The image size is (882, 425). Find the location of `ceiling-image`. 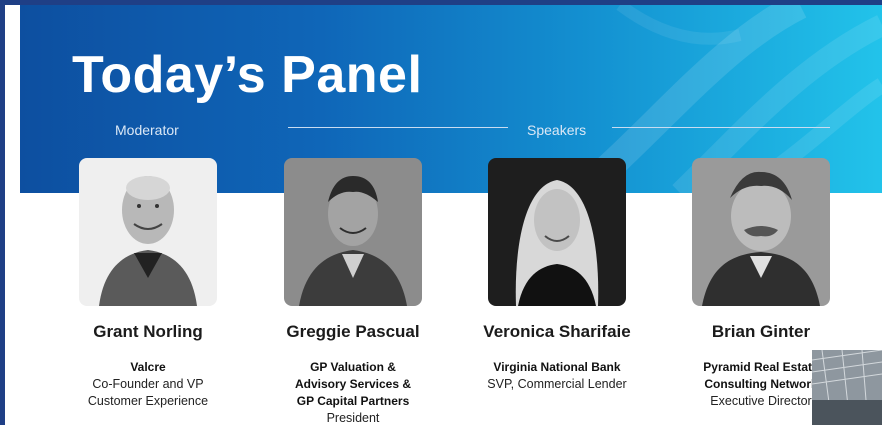

ceiling-image is located at coordinates (847, 387).